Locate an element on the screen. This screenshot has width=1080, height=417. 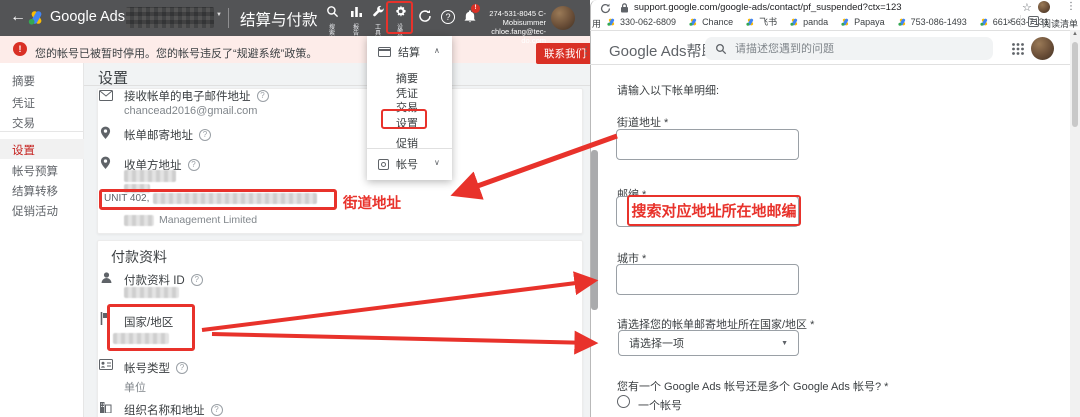
bookmarks-divider is located at coordinates (1020, 21).